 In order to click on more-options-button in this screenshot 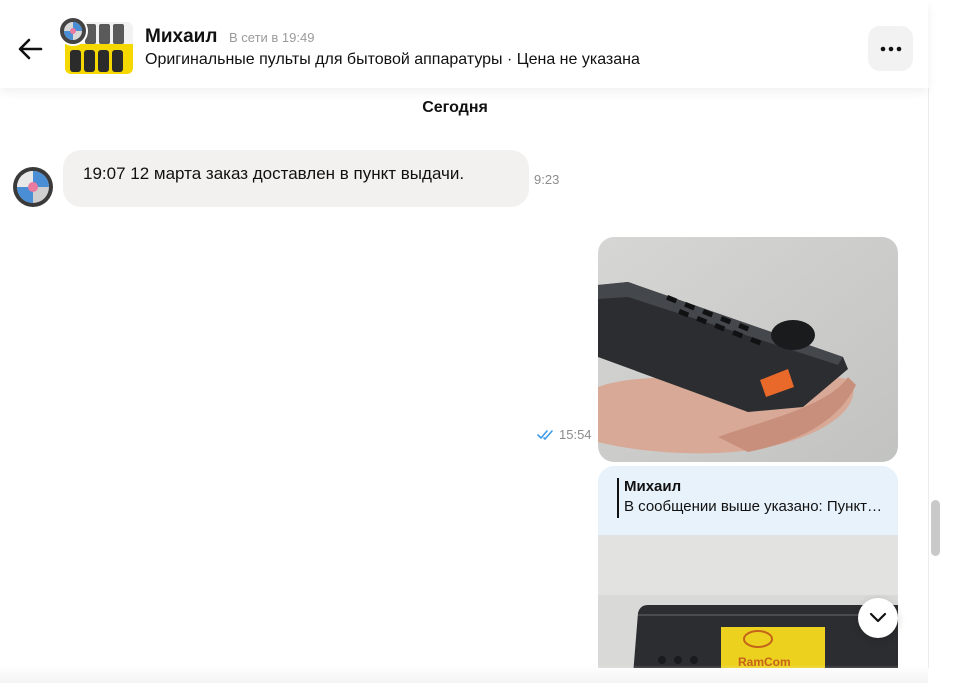, I will do `click(890, 48)`.